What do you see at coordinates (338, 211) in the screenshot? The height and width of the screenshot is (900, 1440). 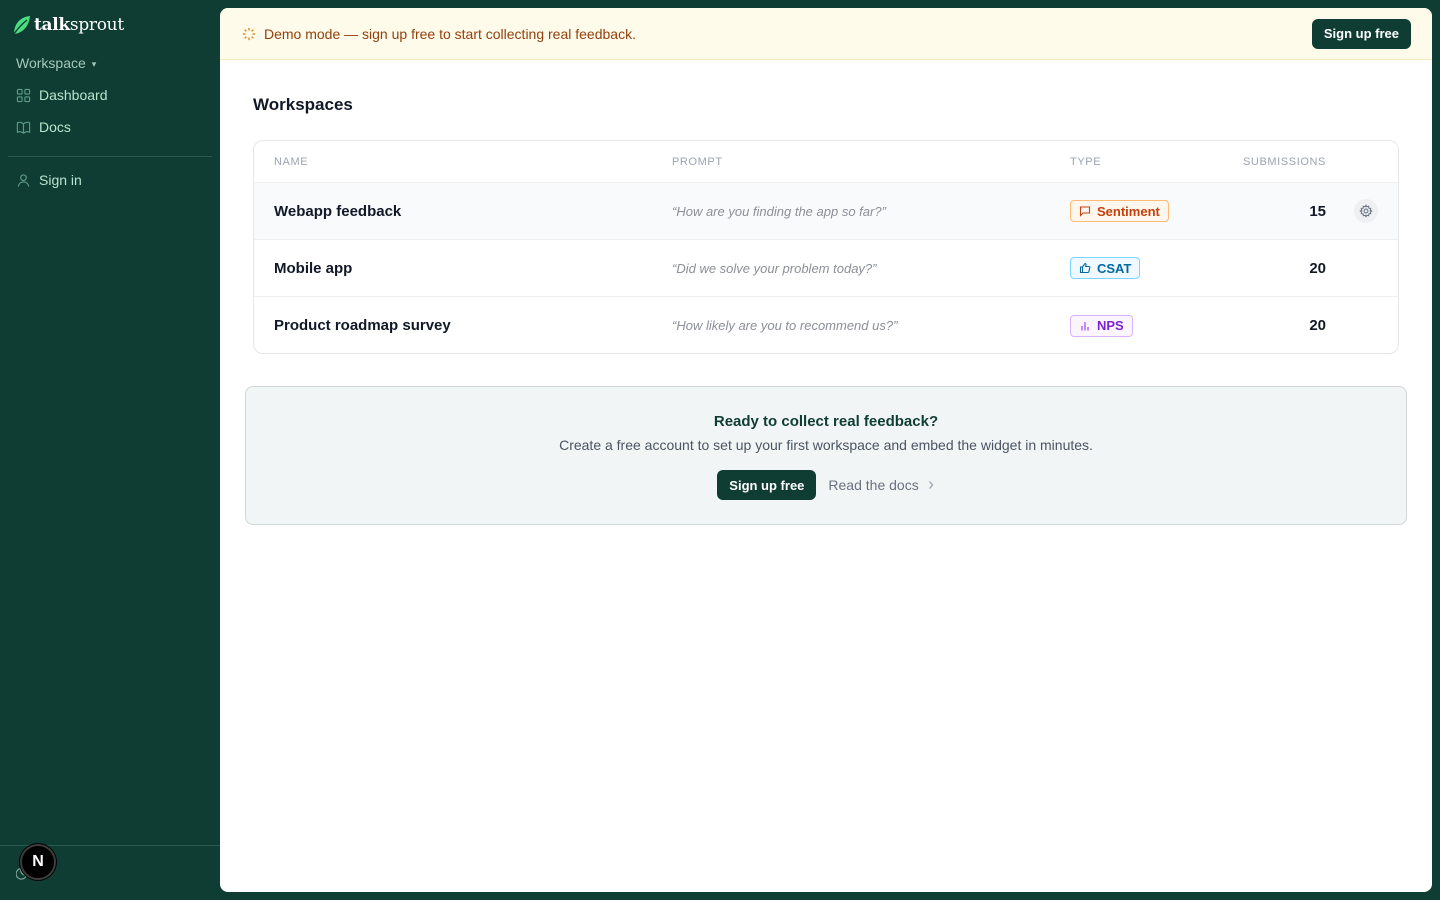 I see `workspace-name: Webapp feedback` at bounding box center [338, 211].